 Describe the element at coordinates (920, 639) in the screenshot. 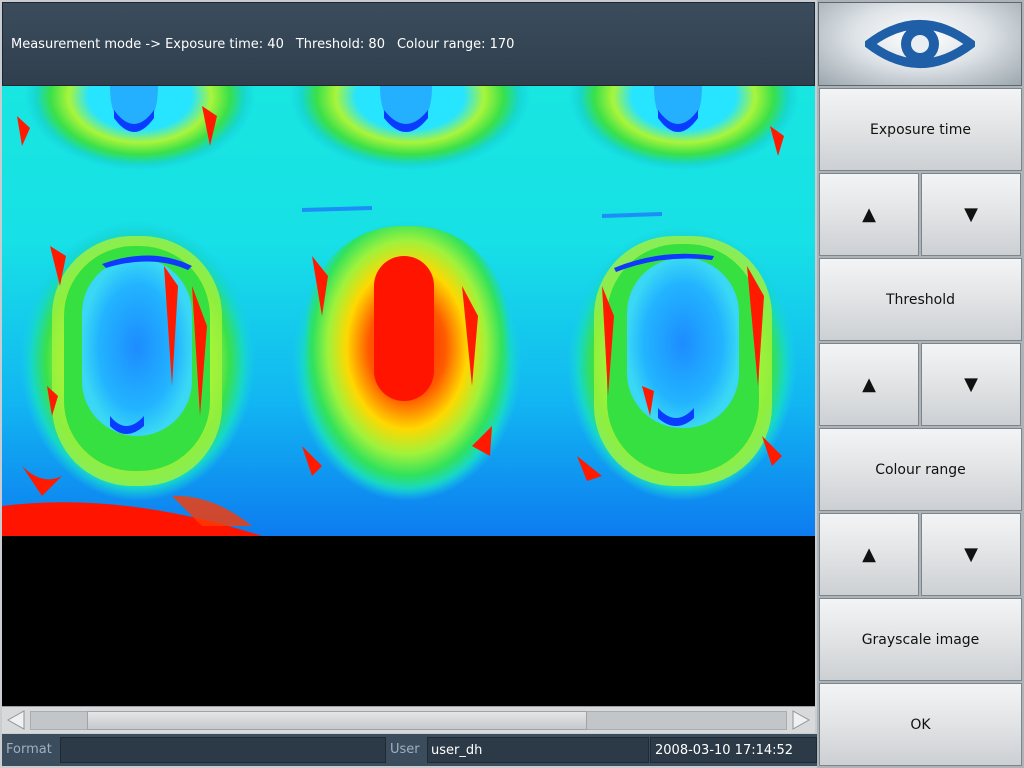

I see `grayscale-image-button: Grayscale image` at that location.